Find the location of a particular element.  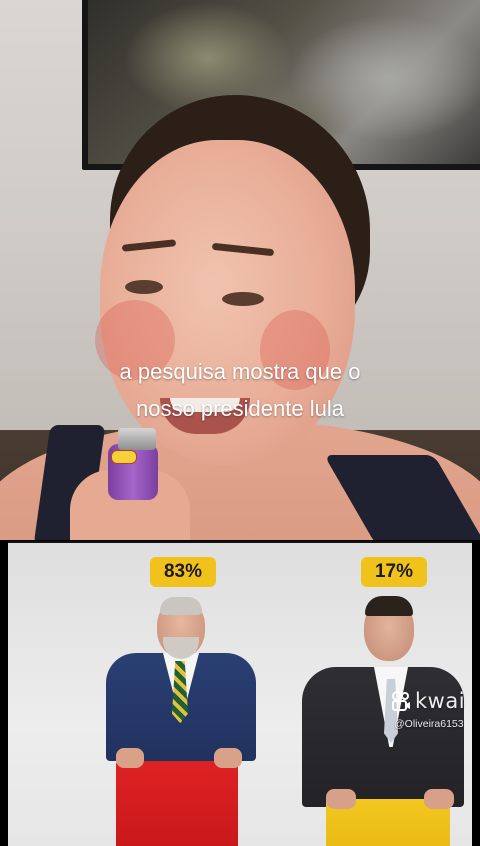

kwai-brand-text: kwai is located at coordinates (440, 701).